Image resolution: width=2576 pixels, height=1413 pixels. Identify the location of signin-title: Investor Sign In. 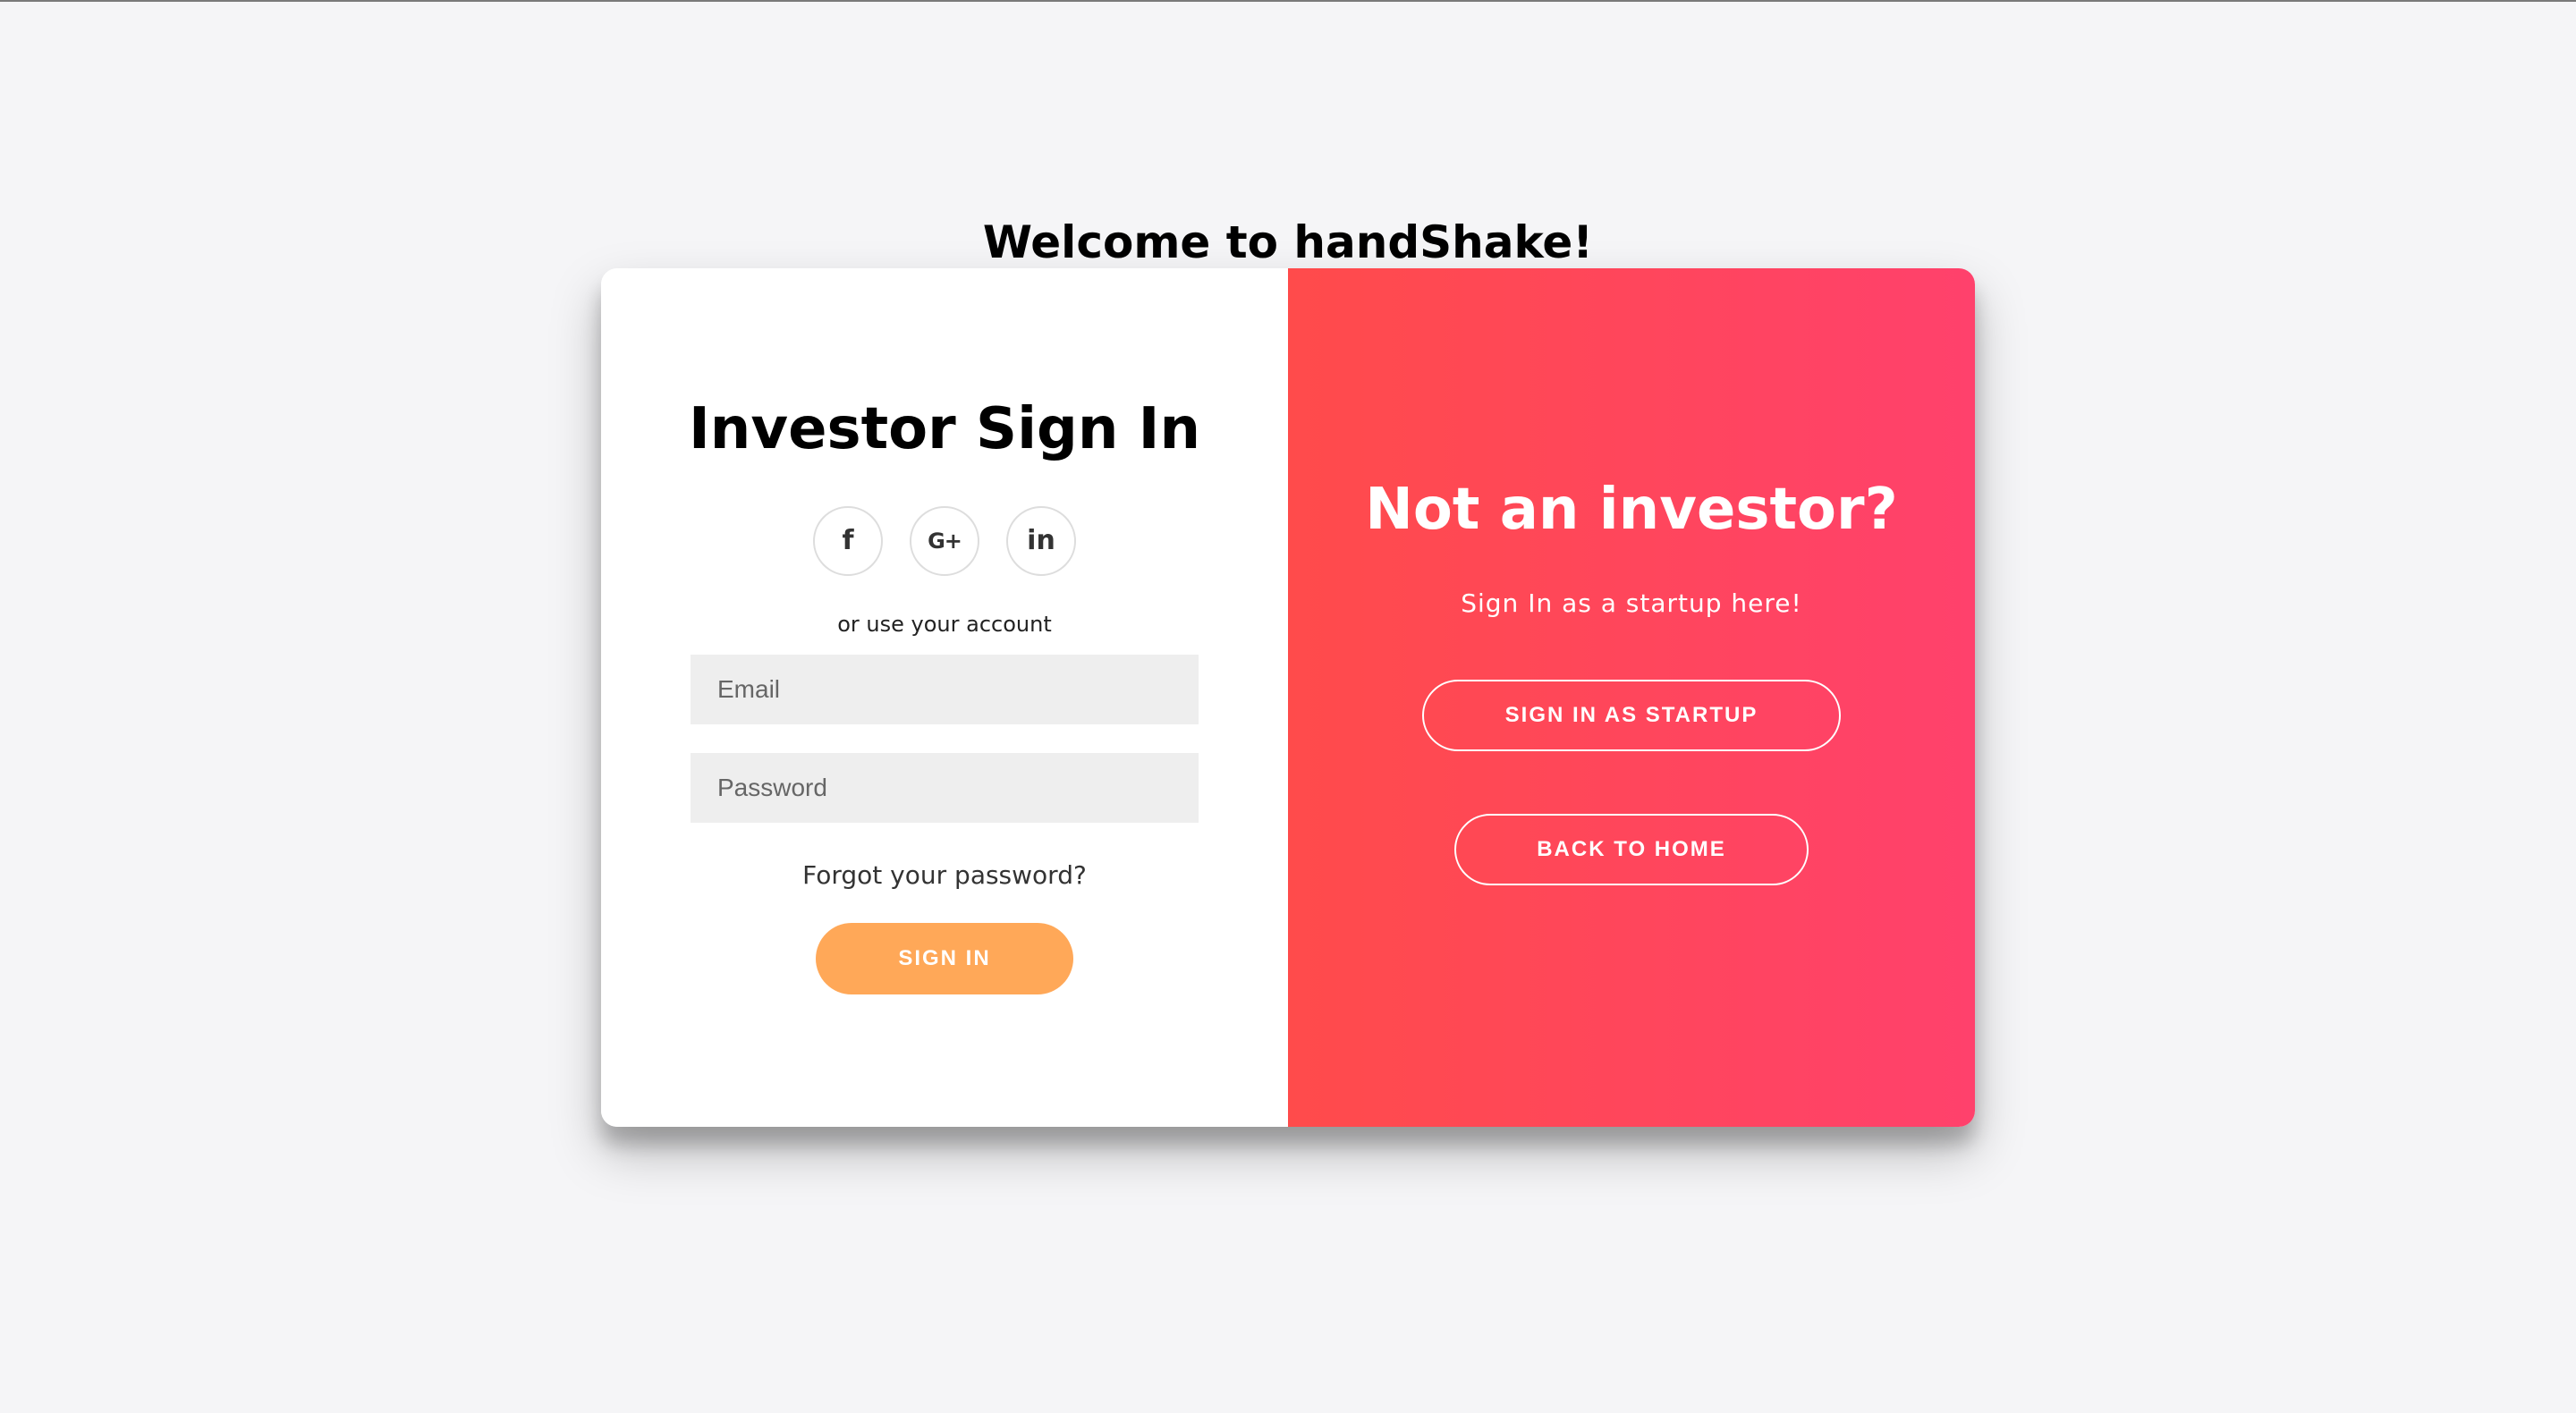
(944, 429).